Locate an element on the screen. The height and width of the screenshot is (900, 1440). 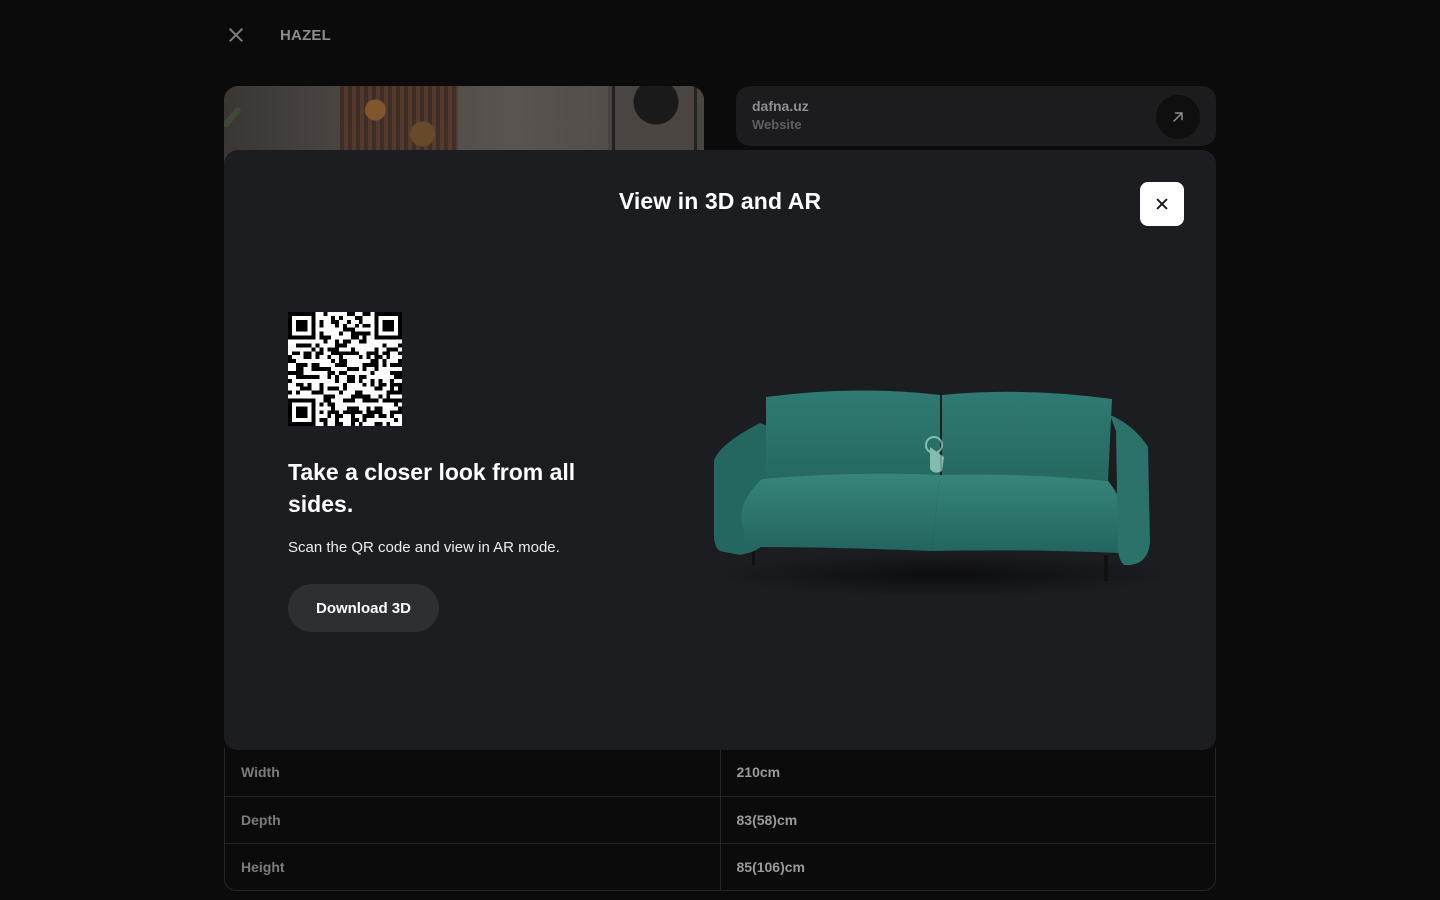
spec-value: 210cm is located at coordinates (758, 771).